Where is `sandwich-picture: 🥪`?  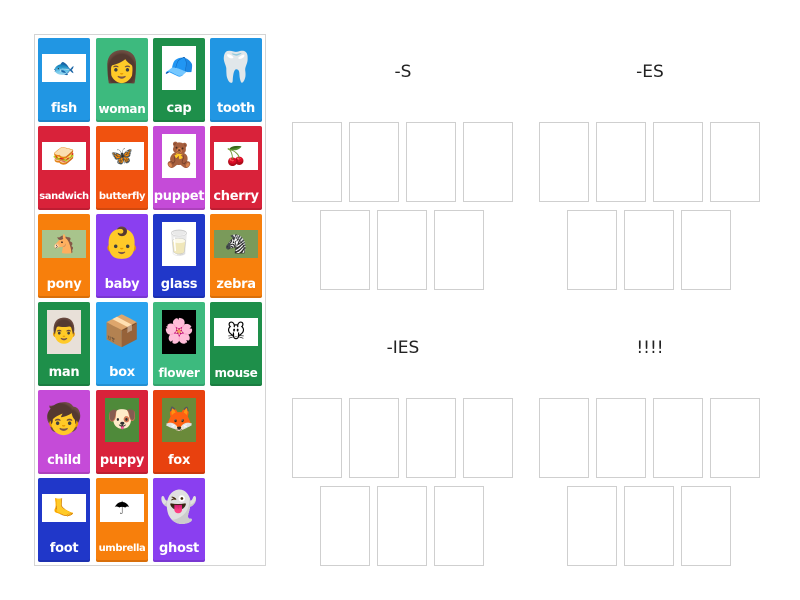 sandwich-picture: 🥪 is located at coordinates (64, 156).